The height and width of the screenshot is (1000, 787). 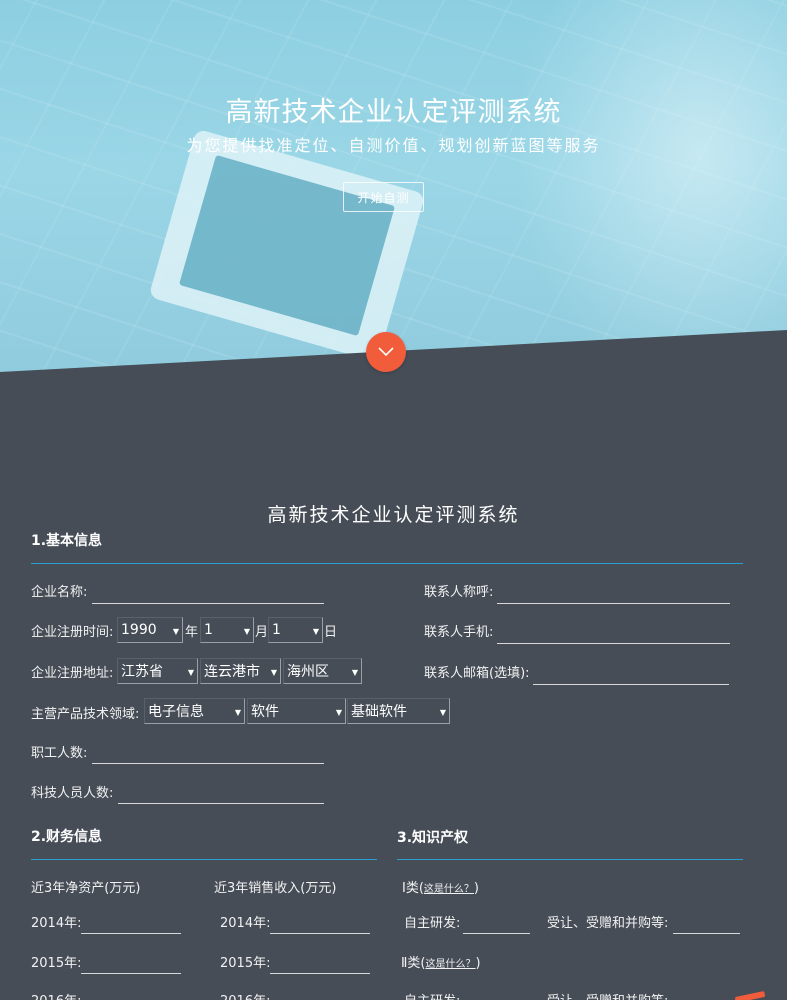 I want to click on reg-time-label: 企业注册时间:, so click(x=72, y=632).